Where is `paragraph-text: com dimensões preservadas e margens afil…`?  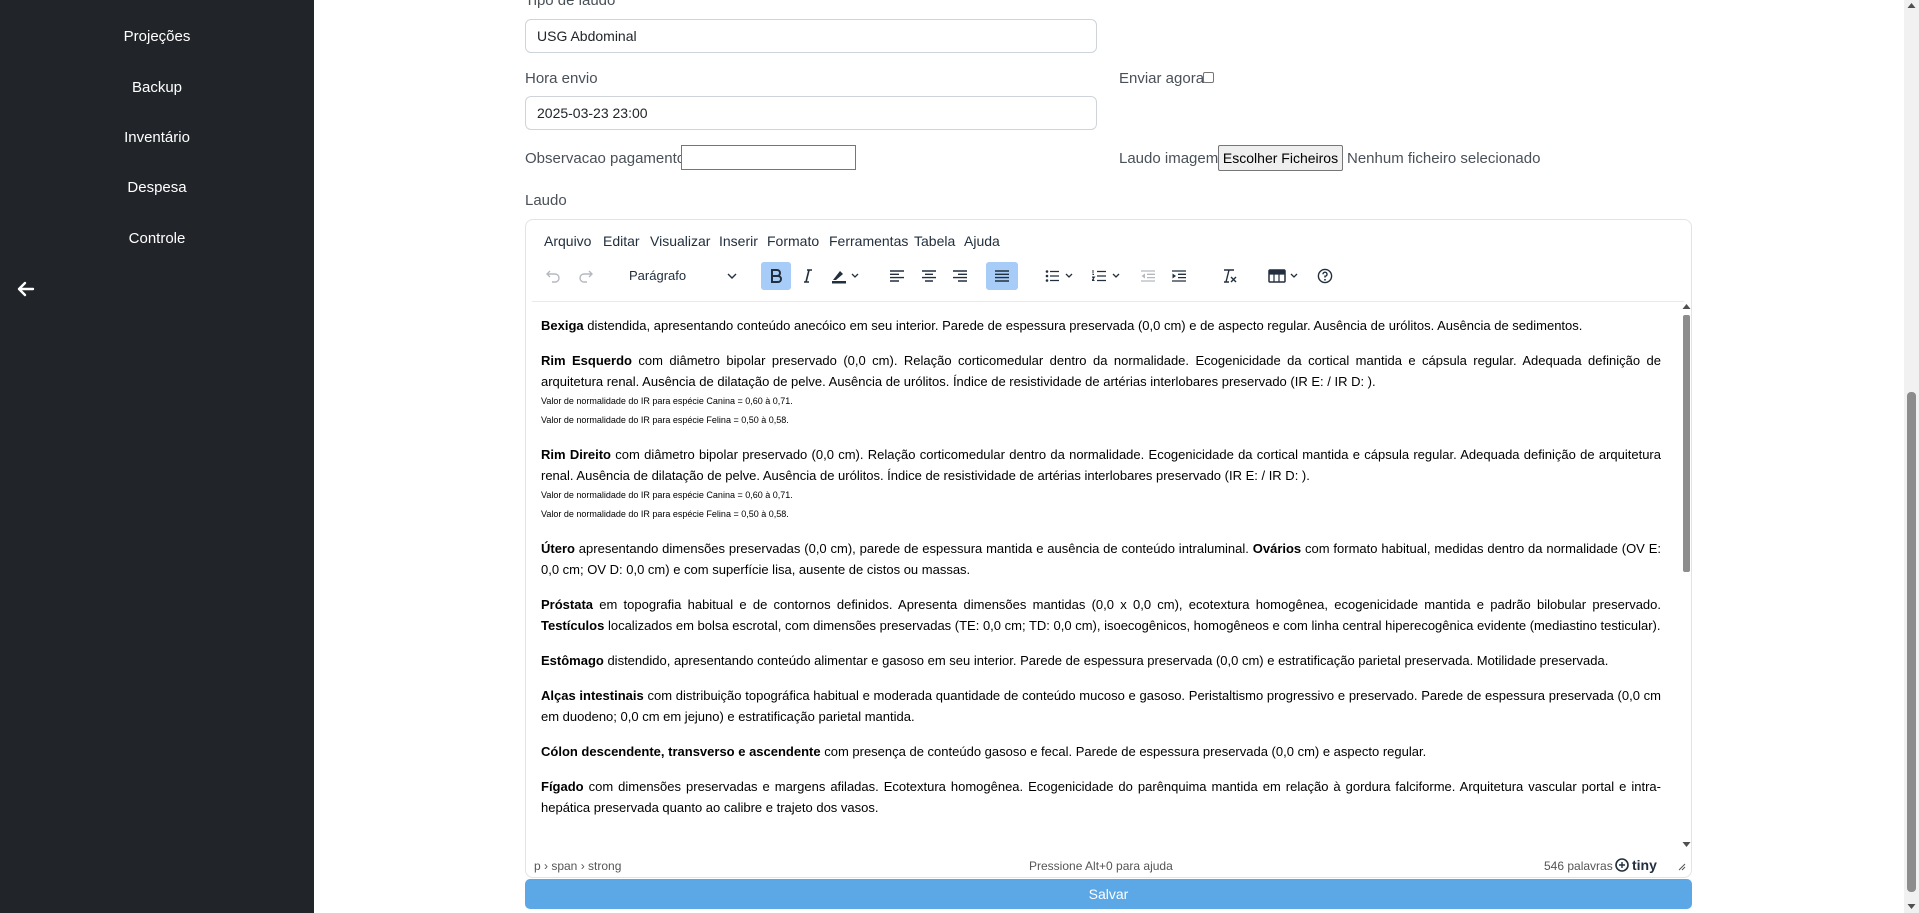
paragraph-text: com dimensões preservadas e margens afil… is located at coordinates (1101, 797).